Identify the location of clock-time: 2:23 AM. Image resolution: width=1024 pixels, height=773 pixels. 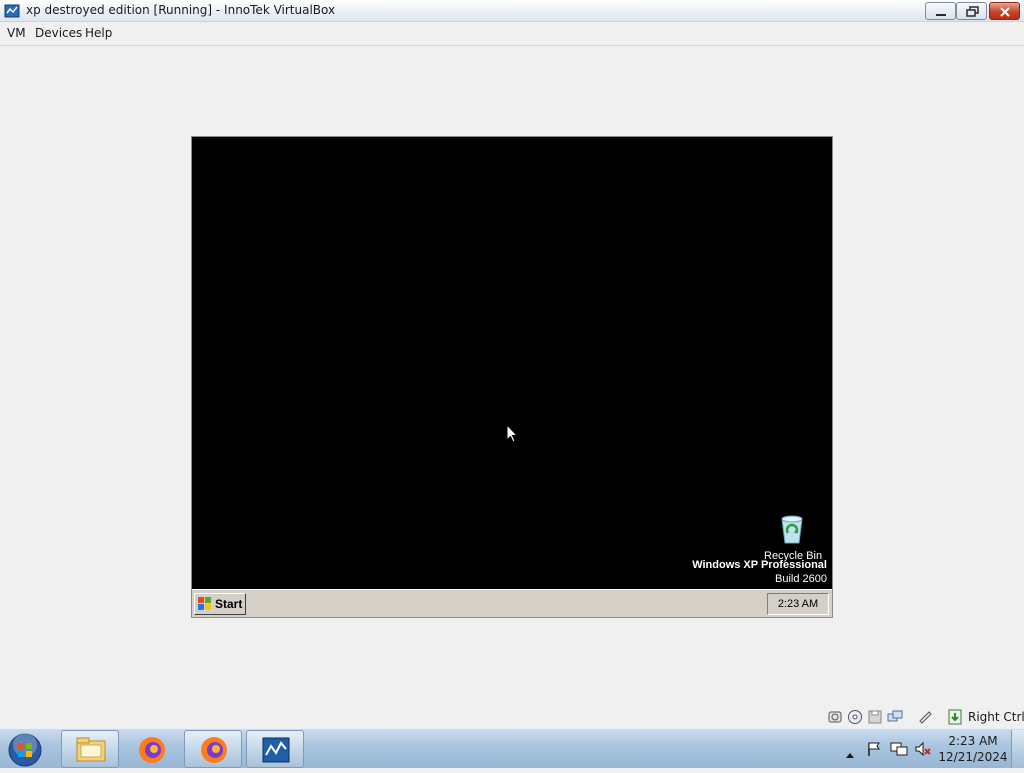
(973, 741).